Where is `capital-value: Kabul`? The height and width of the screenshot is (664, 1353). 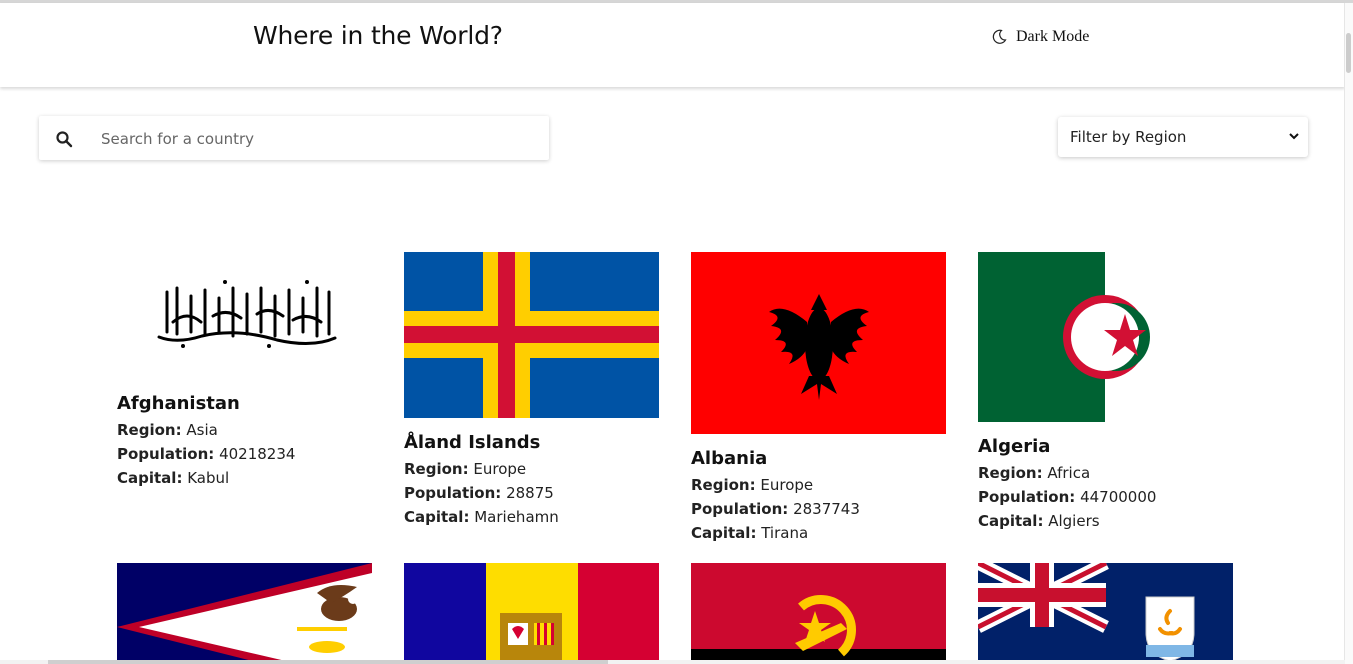 capital-value: Kabul is located at coordinates (208, 478).